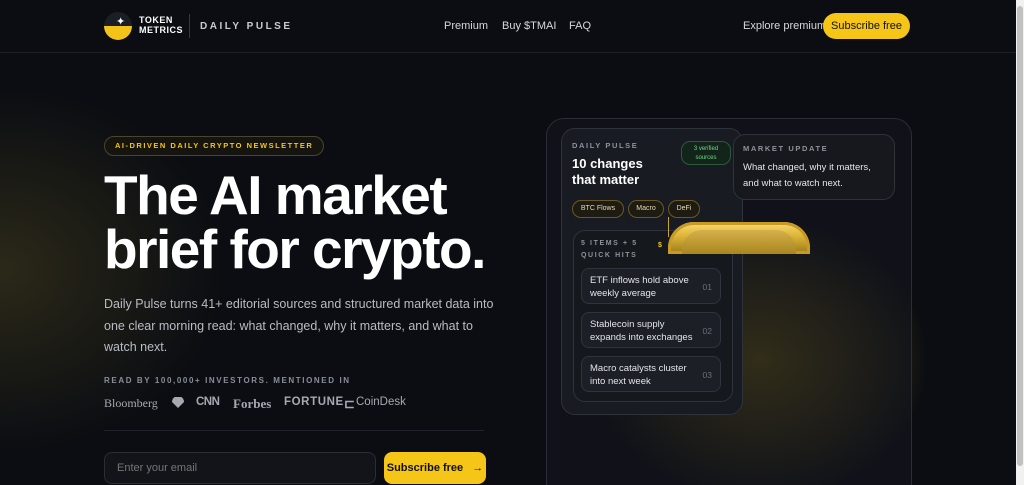 The height and width of the screenshot is (485, 1024). What do you see at coordinates (466, 26) in the screenshot?
I see `nav-premium: Premium` at bounding box center [466, 26].